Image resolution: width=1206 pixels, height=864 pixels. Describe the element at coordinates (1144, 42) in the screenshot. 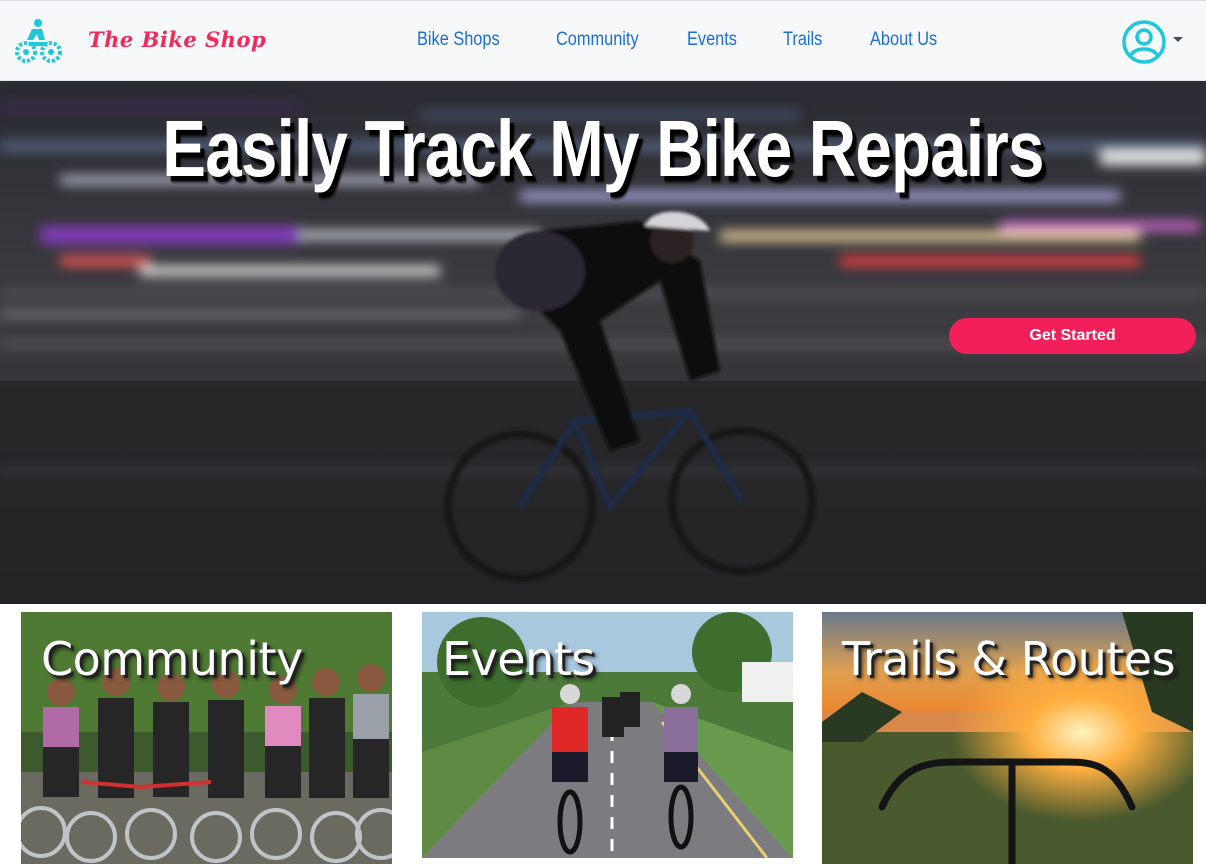

I see `user-circle-icon` at that location.